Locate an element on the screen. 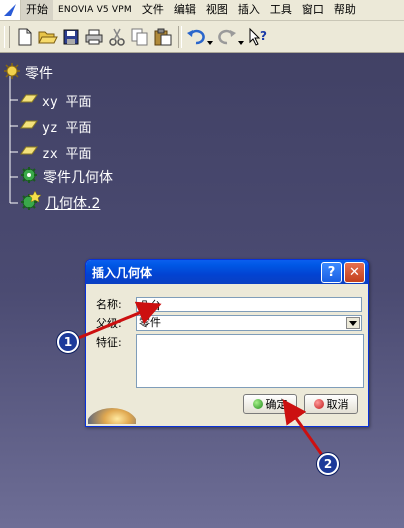 This screenshot has width=404, height=528. ok-icon is located at coordinates (257, 404).